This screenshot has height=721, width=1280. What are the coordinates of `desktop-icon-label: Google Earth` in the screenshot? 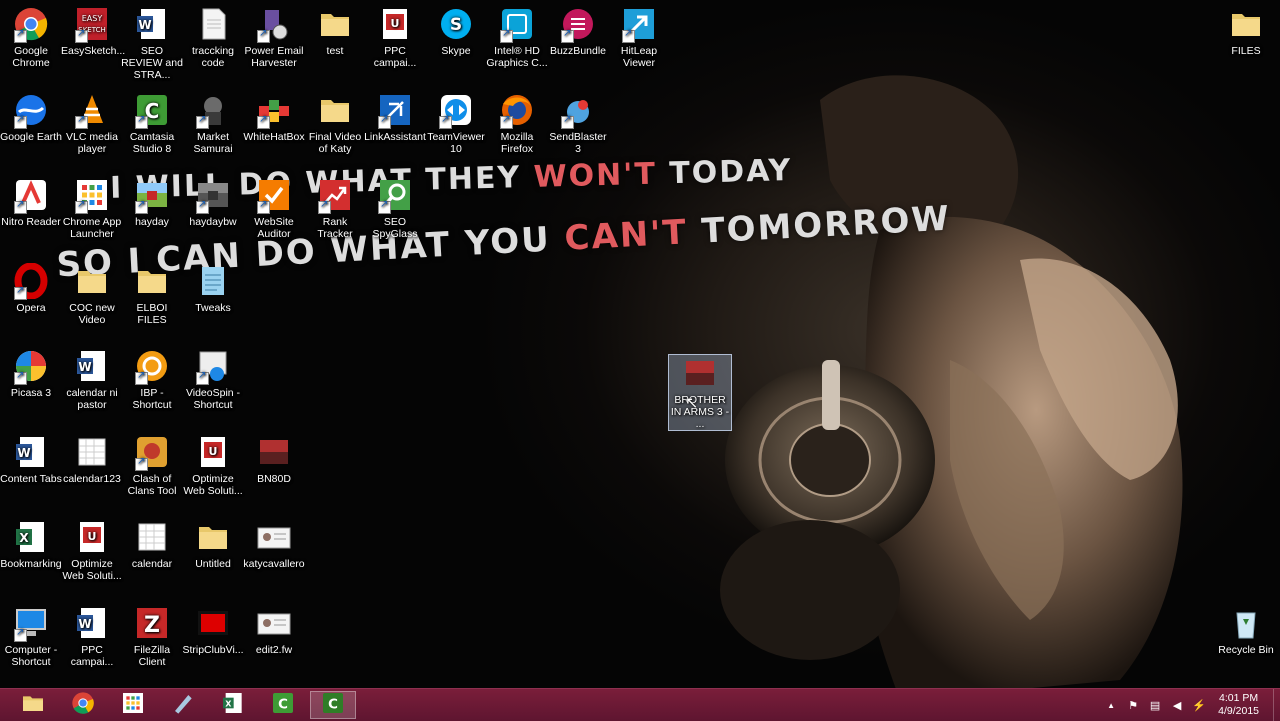 It's located at (31, 137).